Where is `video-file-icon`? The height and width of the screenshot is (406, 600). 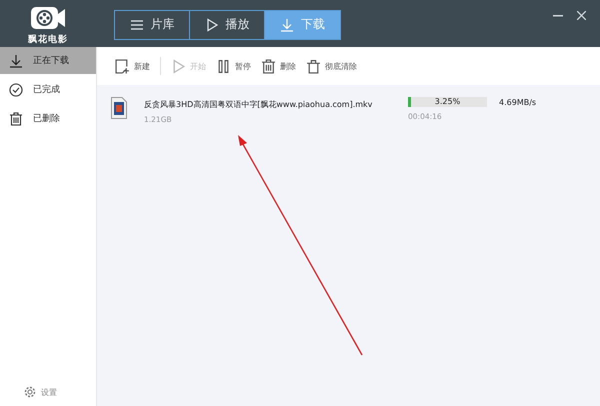 video-file-icon is located at coordinates (119, 108).